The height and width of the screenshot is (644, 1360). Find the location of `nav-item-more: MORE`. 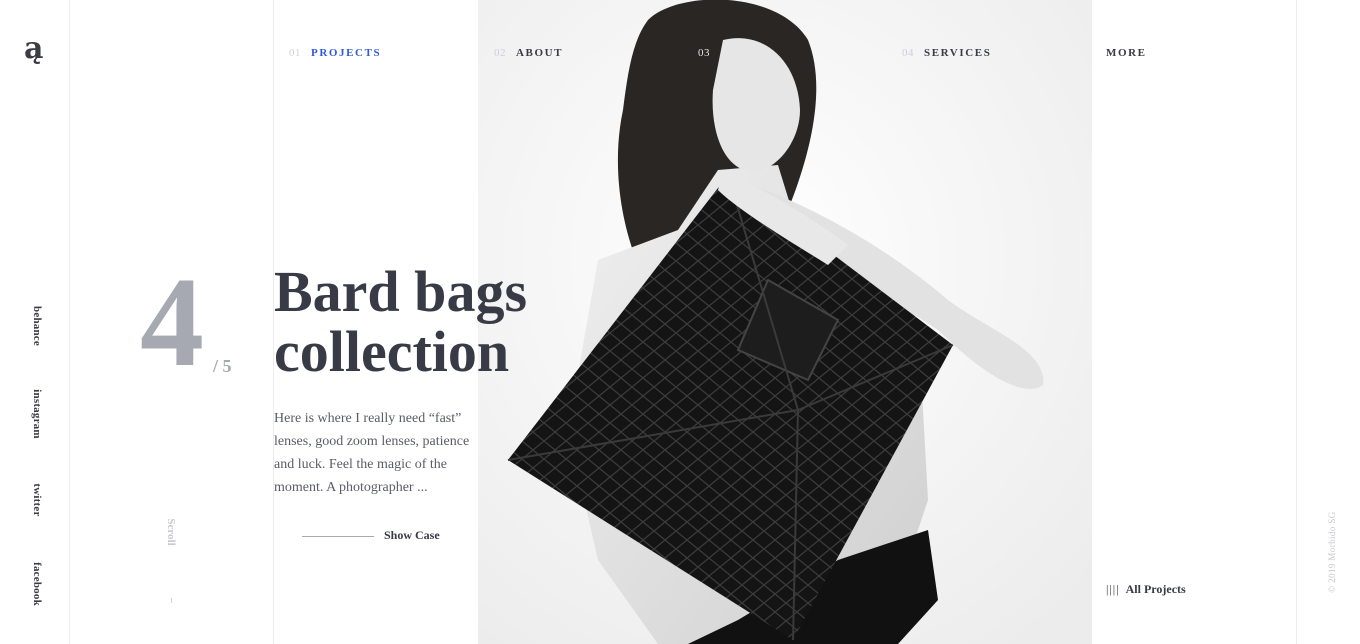

nav-item-more: MORE is located at coordinates (1126, 53).